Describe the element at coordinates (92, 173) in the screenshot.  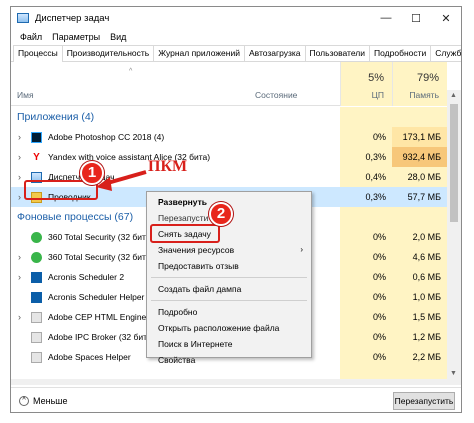
I see `step-1-badge: 1` at that location.